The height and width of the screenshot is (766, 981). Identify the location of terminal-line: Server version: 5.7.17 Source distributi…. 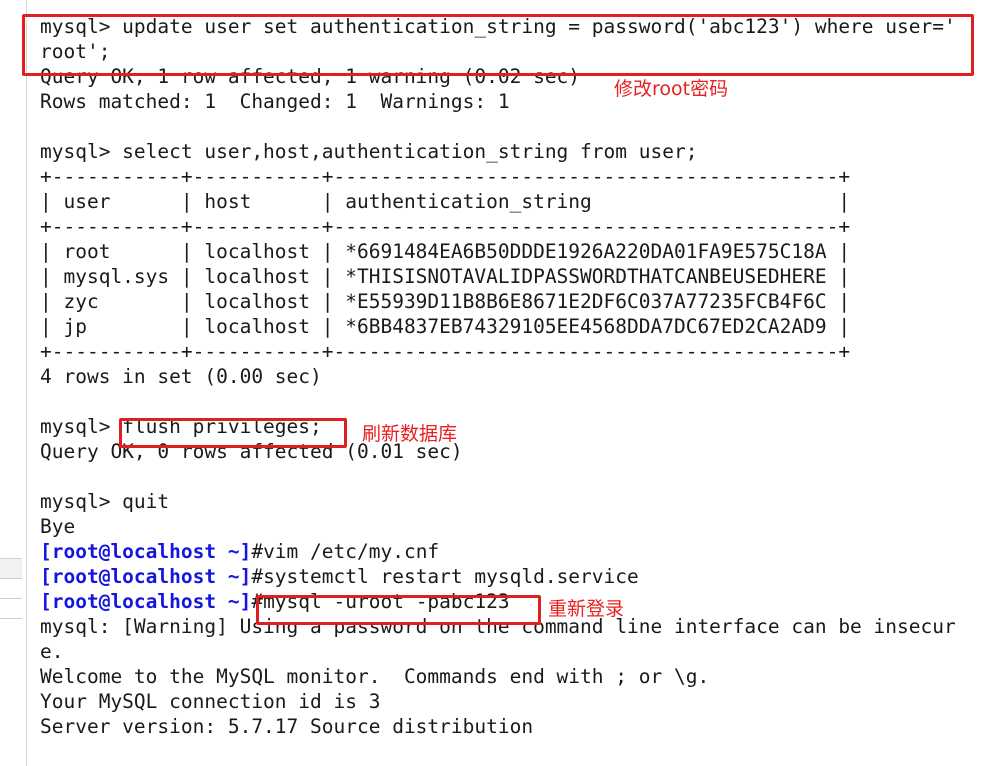
(287, 726).